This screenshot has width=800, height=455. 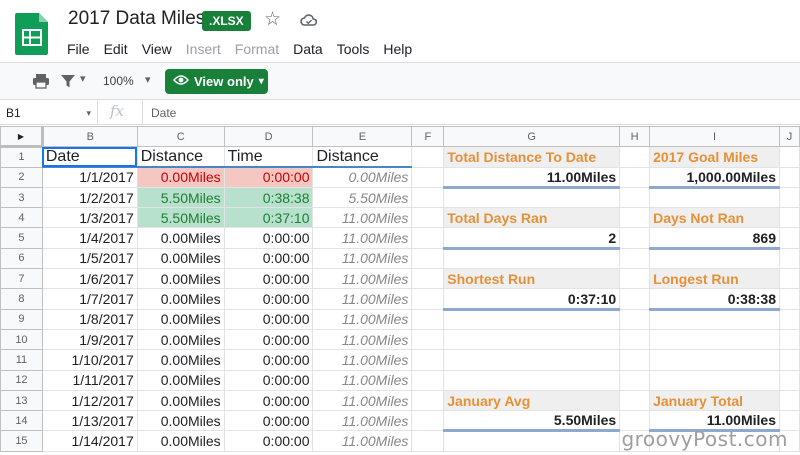 What do you see at coordinates (353, 49) in the screenshot?
I see `menu-tools: Tools` at bounding box center [353, 49].